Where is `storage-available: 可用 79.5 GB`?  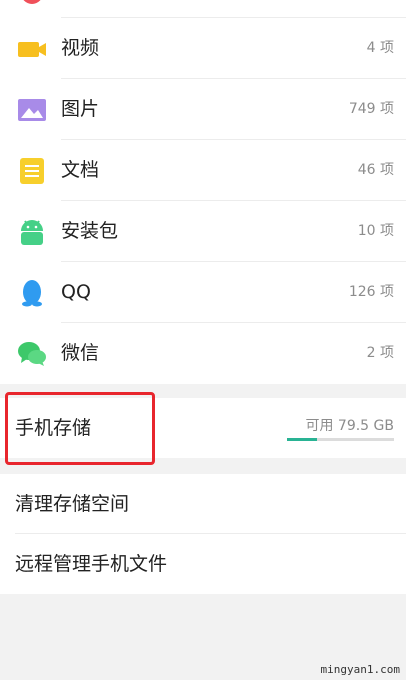
storage-available: 可用 79.5 GB is located at coordinates (349, 426).